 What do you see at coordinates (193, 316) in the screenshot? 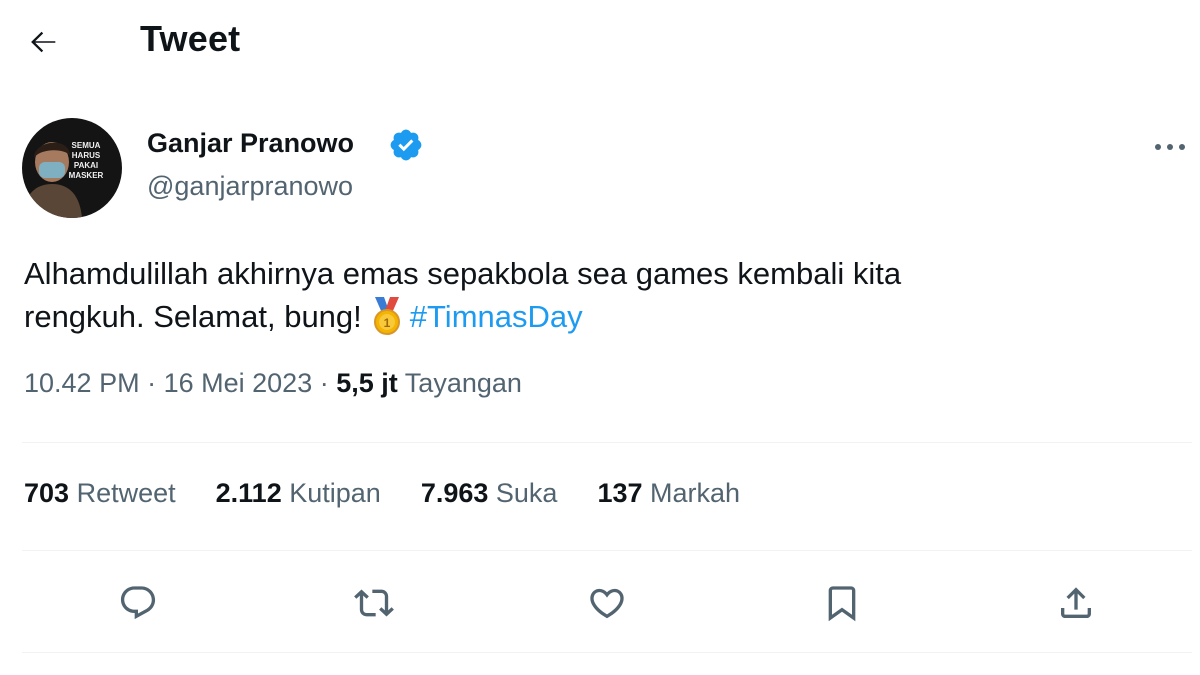
I see `tweet-text-line2: rengkuh. Selamat, bung!` at bounding box center [193, 316].